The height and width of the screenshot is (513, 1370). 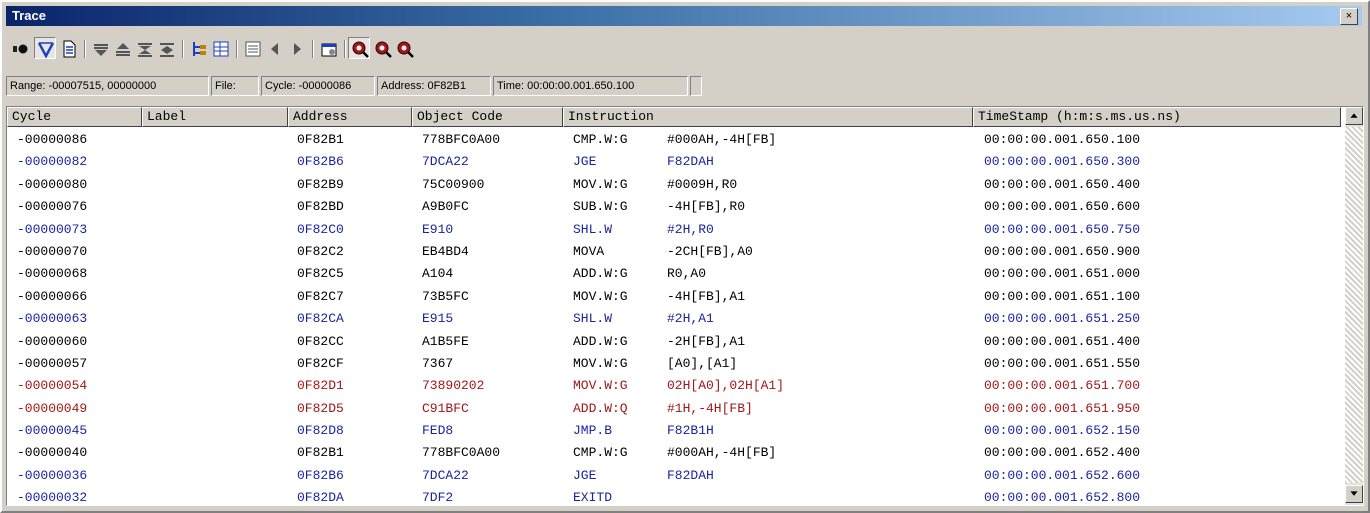 I want to click on zoom-reset-icon, so click(x=405, y=49).